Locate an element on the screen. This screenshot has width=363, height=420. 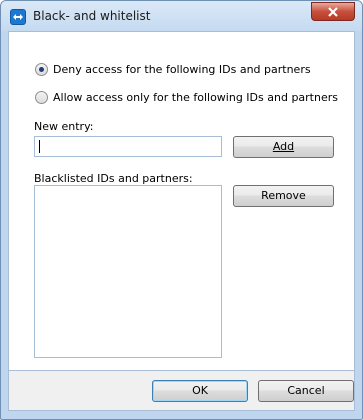
allow-radio is located at coordinates (41, 97).